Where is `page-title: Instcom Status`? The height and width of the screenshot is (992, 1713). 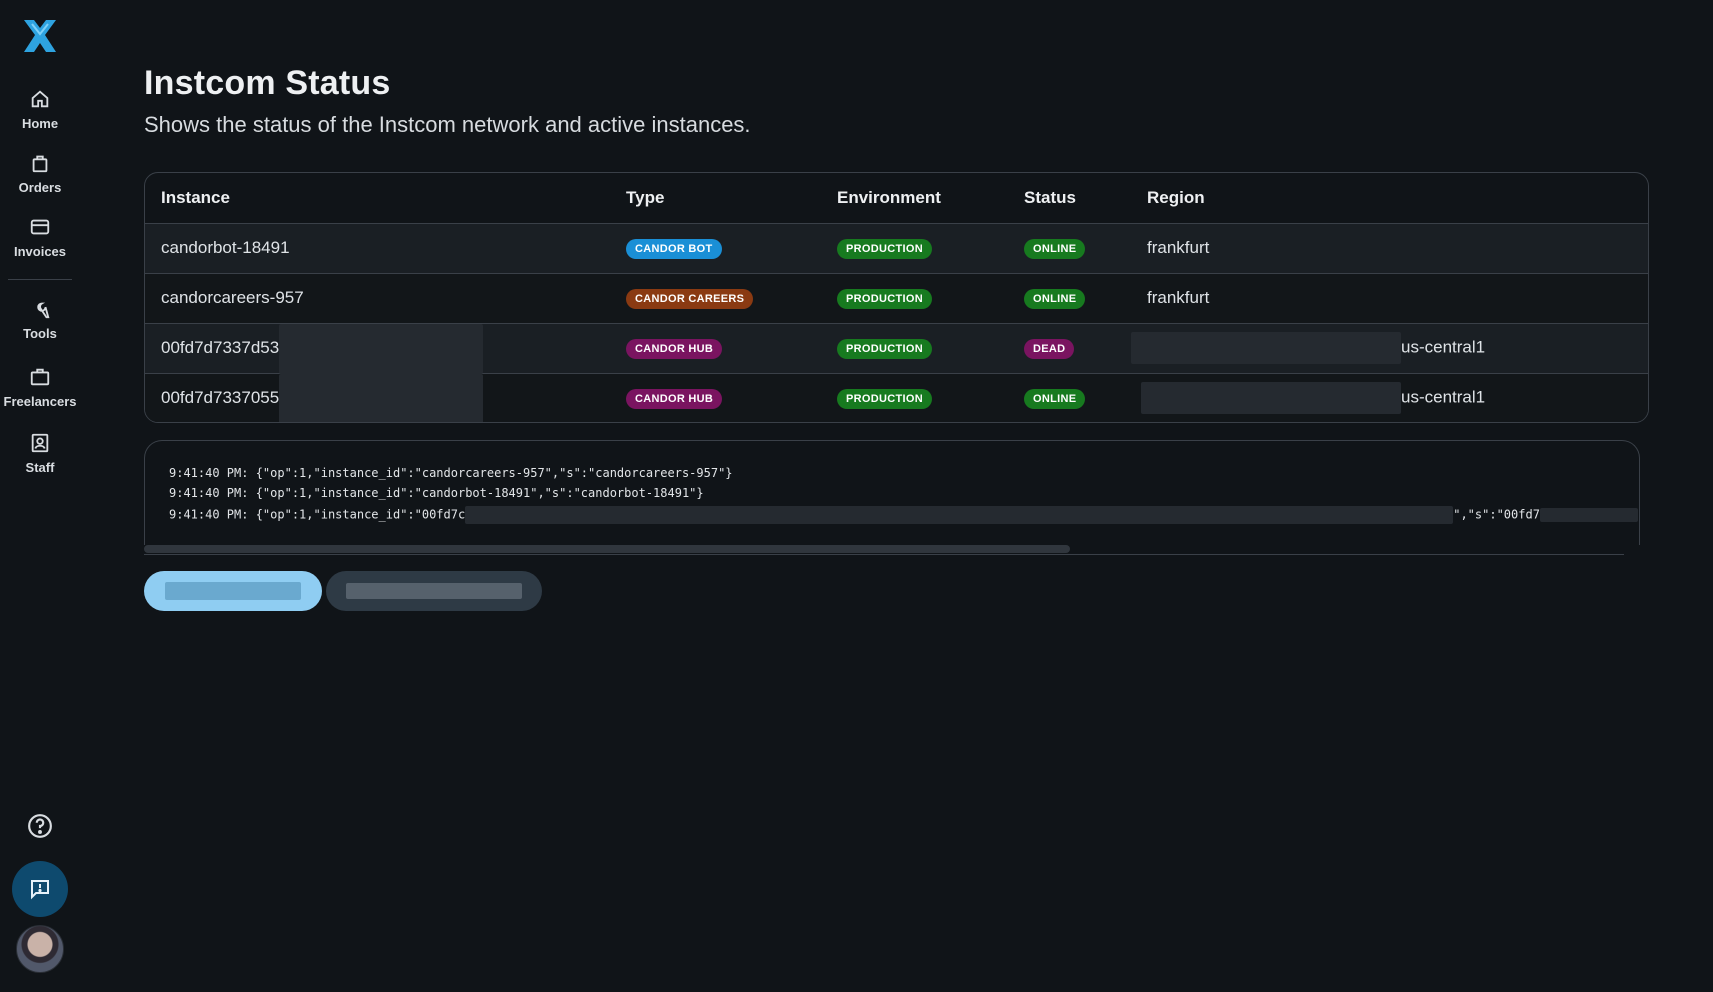
page-title: Instcom Status is located at coordinates (267, 83).